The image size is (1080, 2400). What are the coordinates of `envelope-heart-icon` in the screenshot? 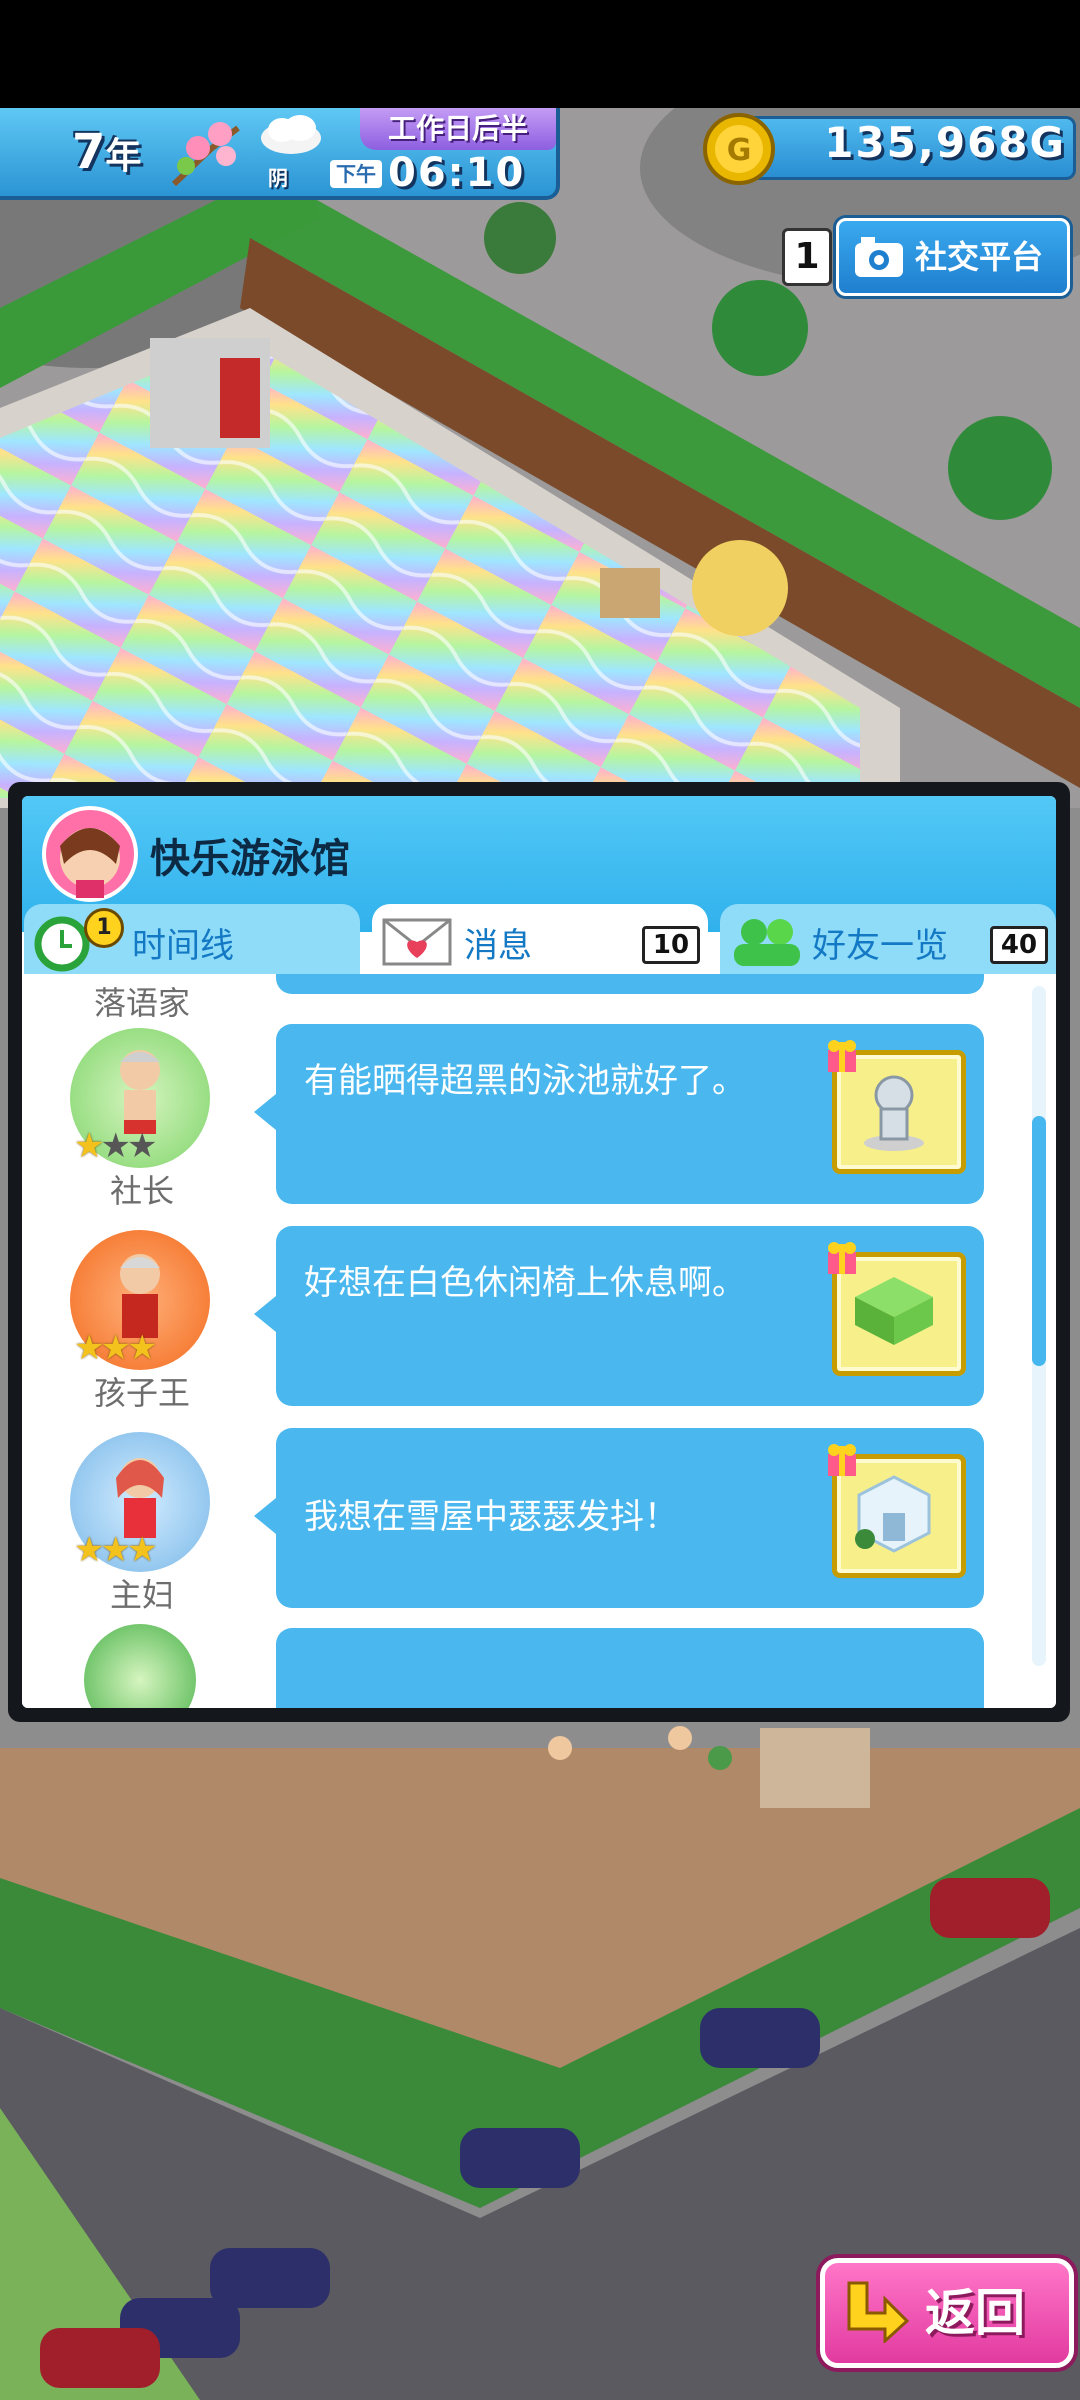 It's located at (417, 942).